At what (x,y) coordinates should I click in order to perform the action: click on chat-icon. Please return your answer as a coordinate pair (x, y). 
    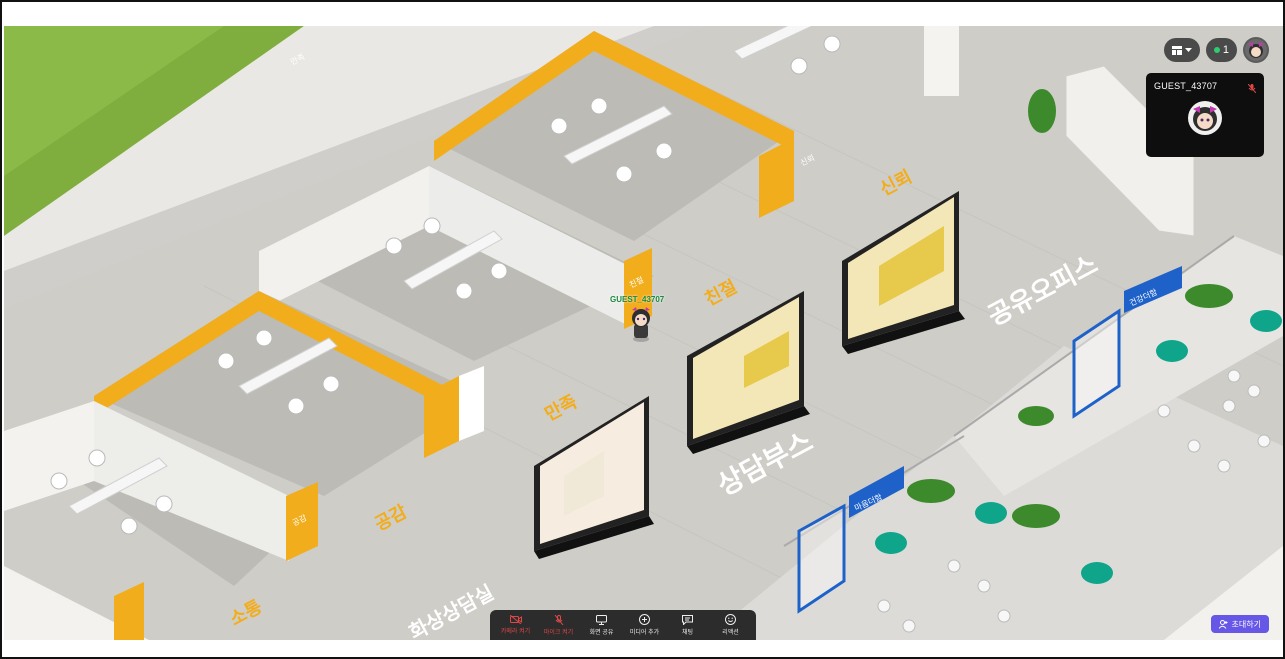
    Looking at the image, I should click on (687, 619).